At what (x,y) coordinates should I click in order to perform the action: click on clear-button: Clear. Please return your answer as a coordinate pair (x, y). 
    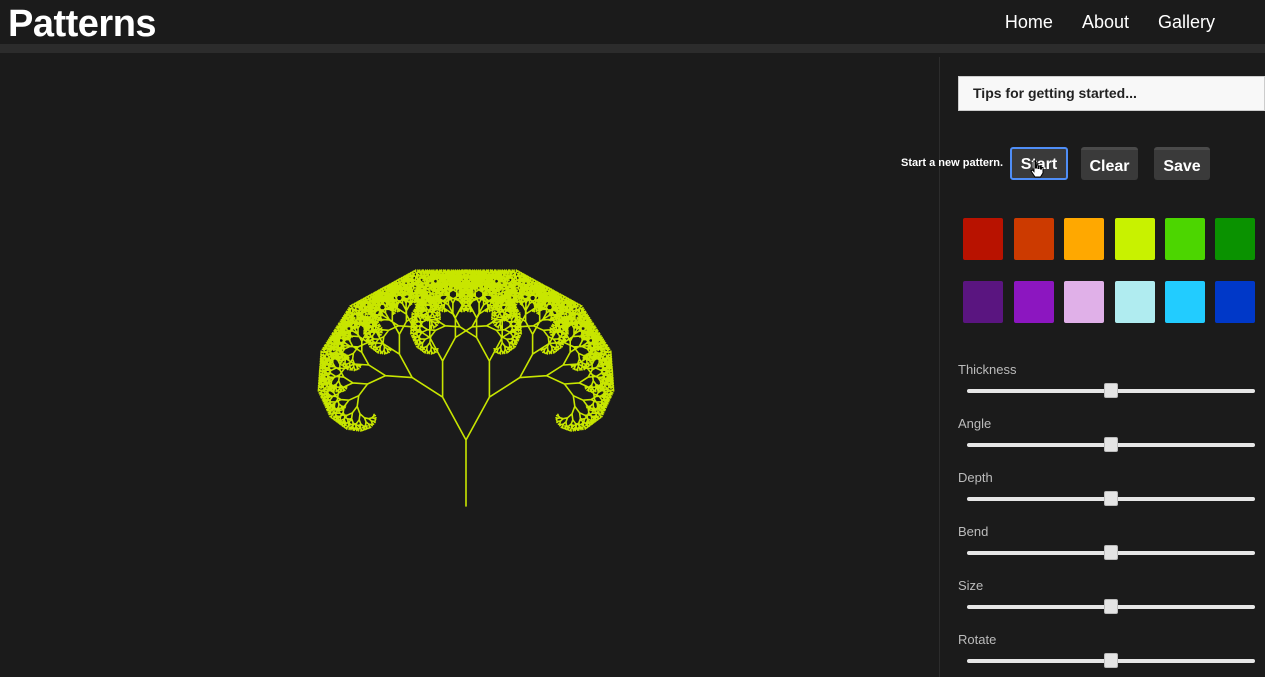
    Looking at the image, I should click on (1109, 163).